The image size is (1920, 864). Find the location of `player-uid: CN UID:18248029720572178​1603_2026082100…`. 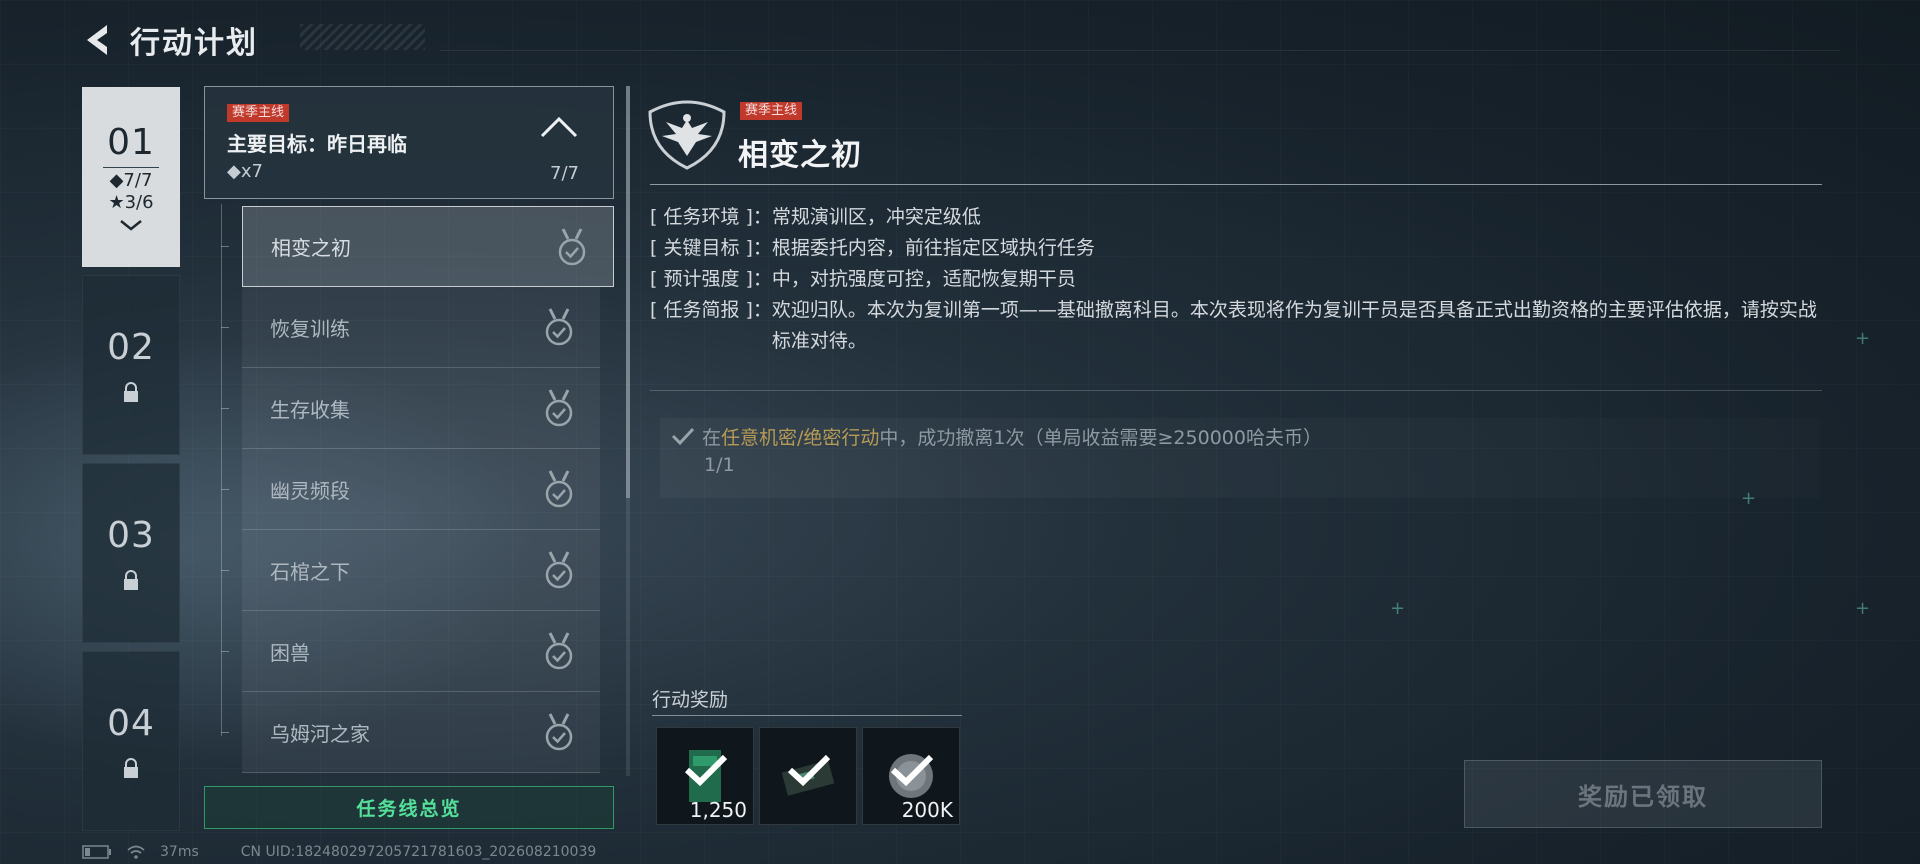

player-uid: CN UID:18248029720572178​1603_2026082100… is located at coordinates (418, 852).